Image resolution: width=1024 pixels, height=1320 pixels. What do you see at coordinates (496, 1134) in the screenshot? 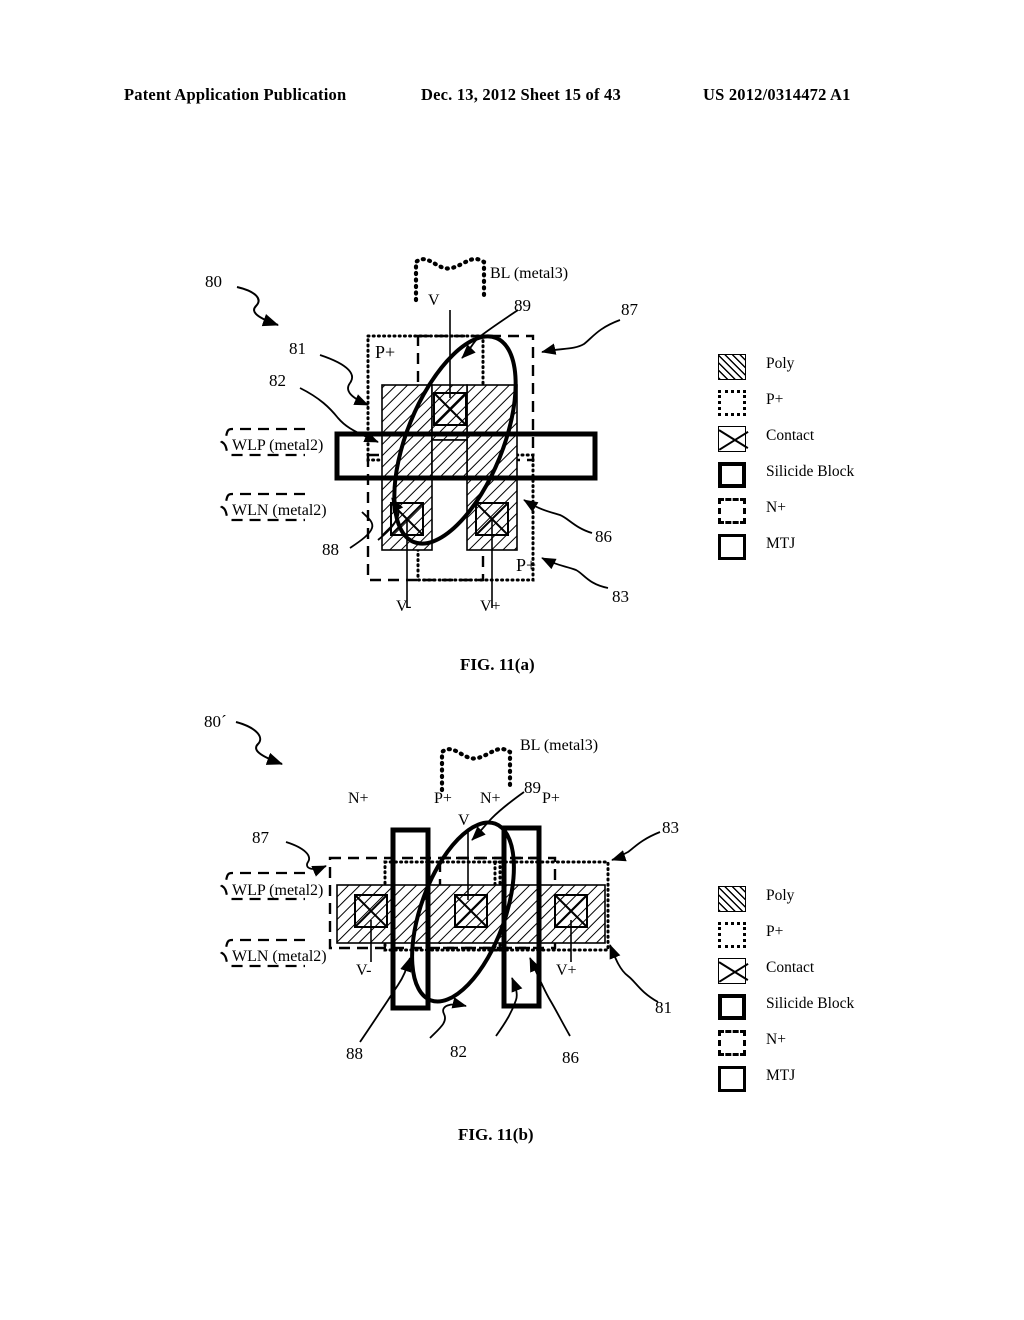
I see `figure-11b-caption: FIG. 11(b)` at bounding box center [496, 1134].